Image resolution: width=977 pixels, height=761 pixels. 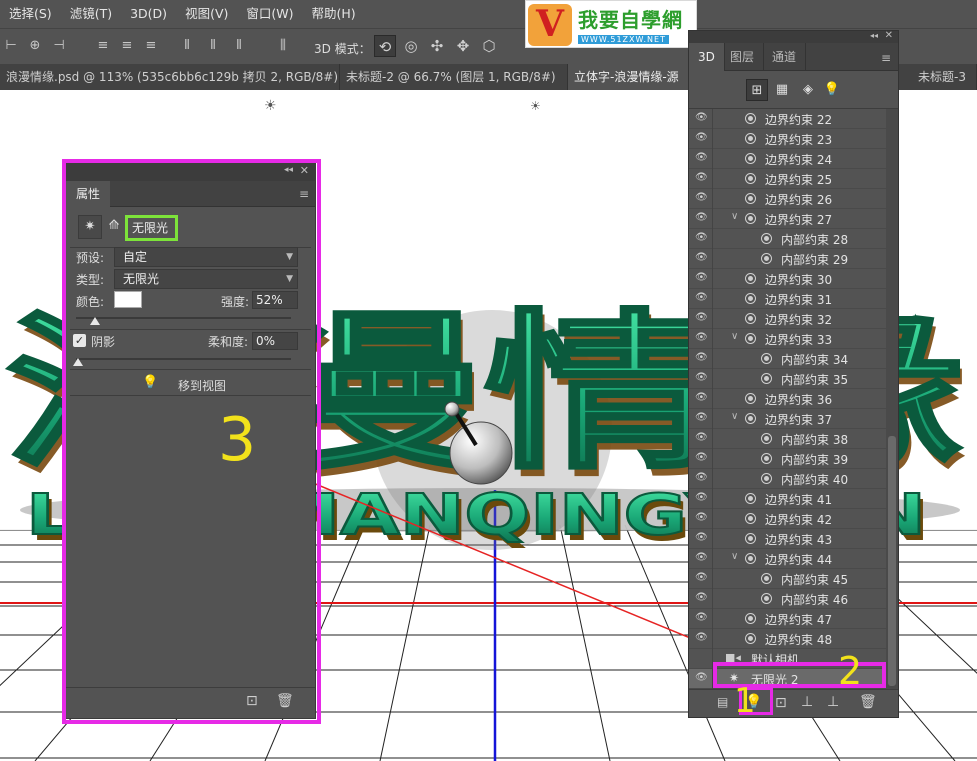 What do you see at coordinates (90, 227) in the screenshot?
I see `light-settings-icon: ✷` at bounding box center [90, 227].